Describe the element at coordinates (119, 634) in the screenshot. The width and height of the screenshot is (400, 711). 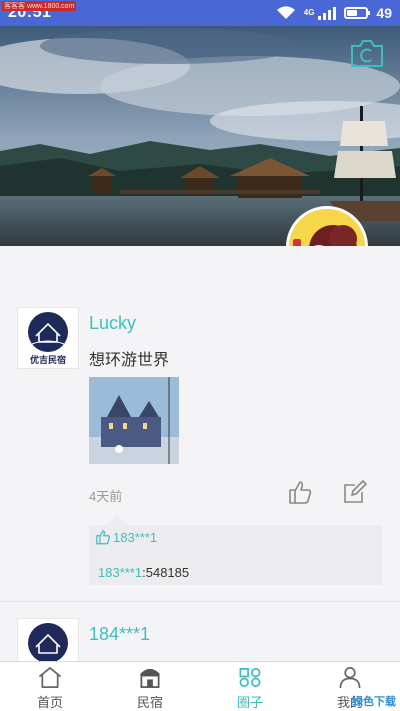
I see `post-author: 184***1` at that location.